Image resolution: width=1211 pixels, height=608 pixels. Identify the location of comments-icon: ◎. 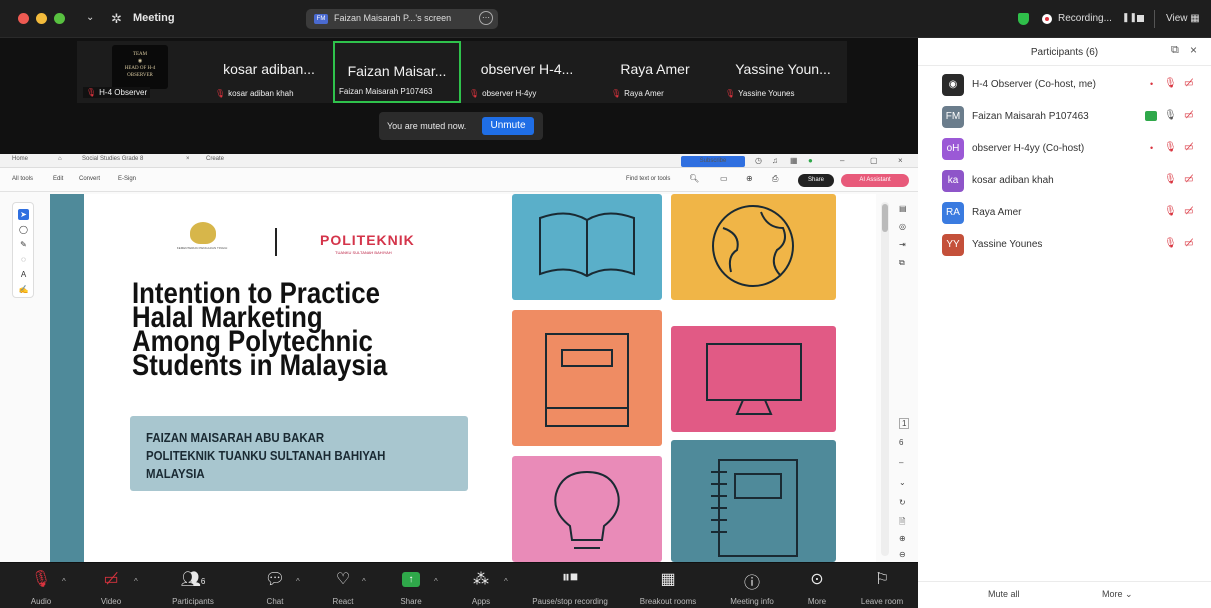
(904, 227).